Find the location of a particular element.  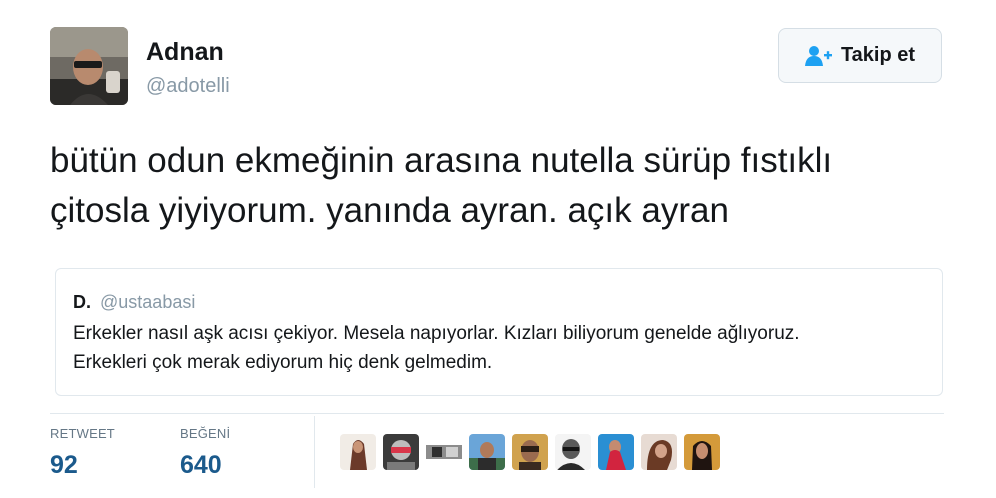

like-stat: BEĞENİ 640 is located at coordinates (205, 453).